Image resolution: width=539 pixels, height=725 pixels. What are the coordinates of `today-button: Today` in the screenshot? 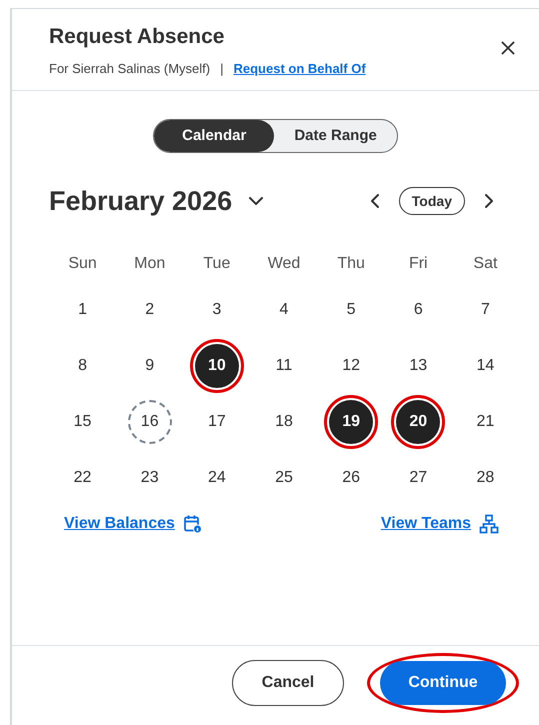 It's located at (431, 201).